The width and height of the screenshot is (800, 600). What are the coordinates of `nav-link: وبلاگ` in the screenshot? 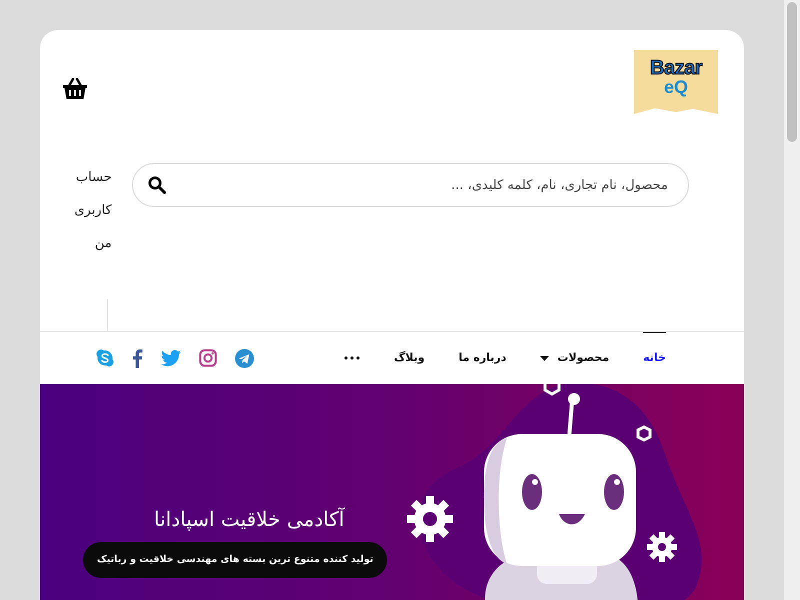 It's located at (409, 358).